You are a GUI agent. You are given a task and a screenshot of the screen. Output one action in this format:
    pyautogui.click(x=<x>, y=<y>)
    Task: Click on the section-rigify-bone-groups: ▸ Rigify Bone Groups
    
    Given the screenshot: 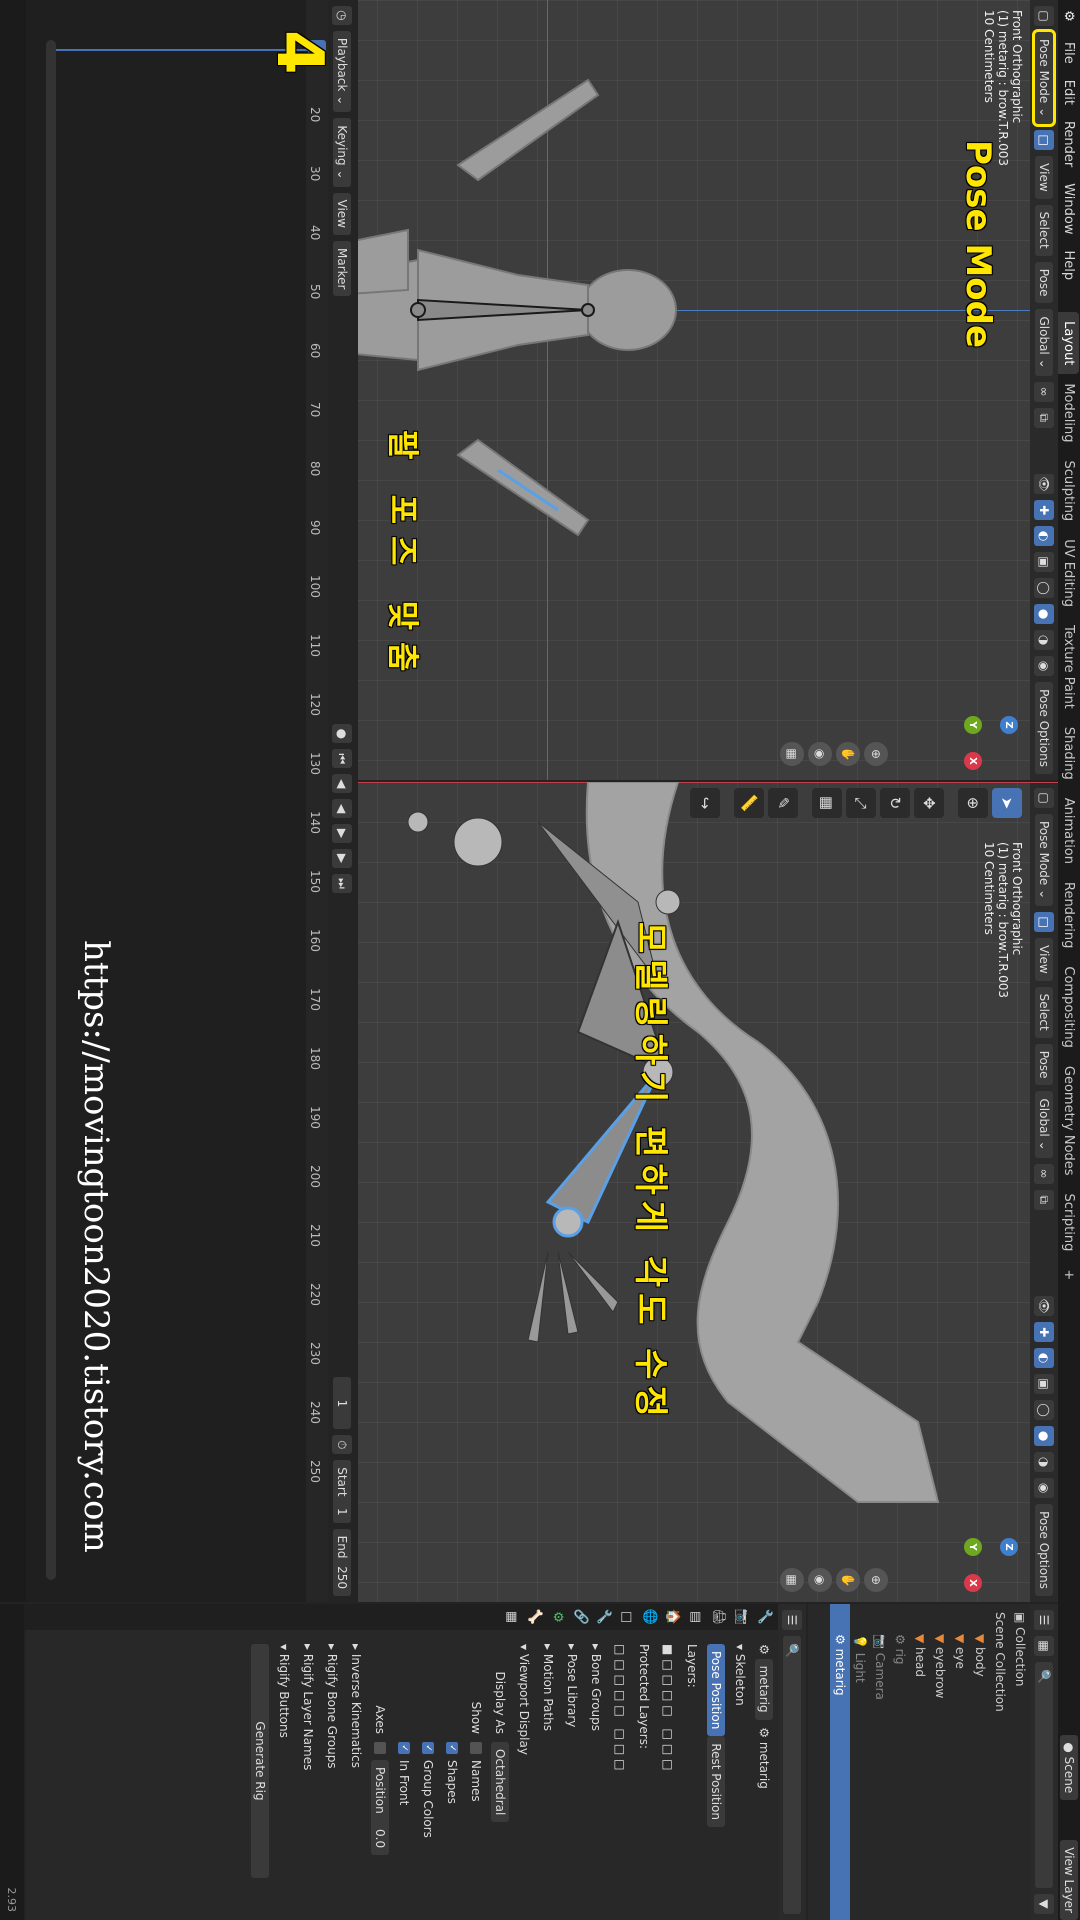 What is the action you would take?
    pyautogui.click(x=332, y=1777)
    